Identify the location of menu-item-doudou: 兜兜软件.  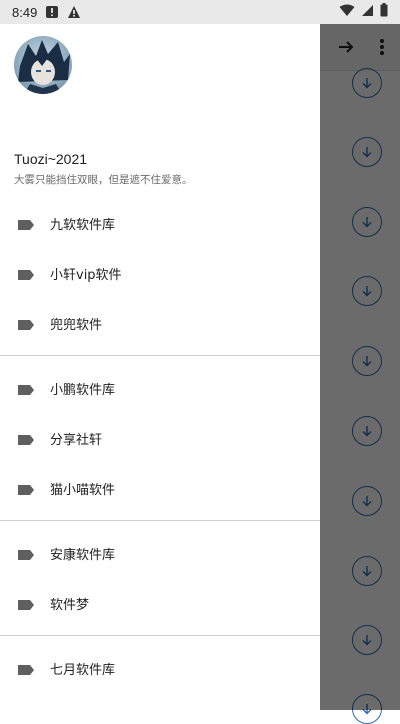
(160, 323).